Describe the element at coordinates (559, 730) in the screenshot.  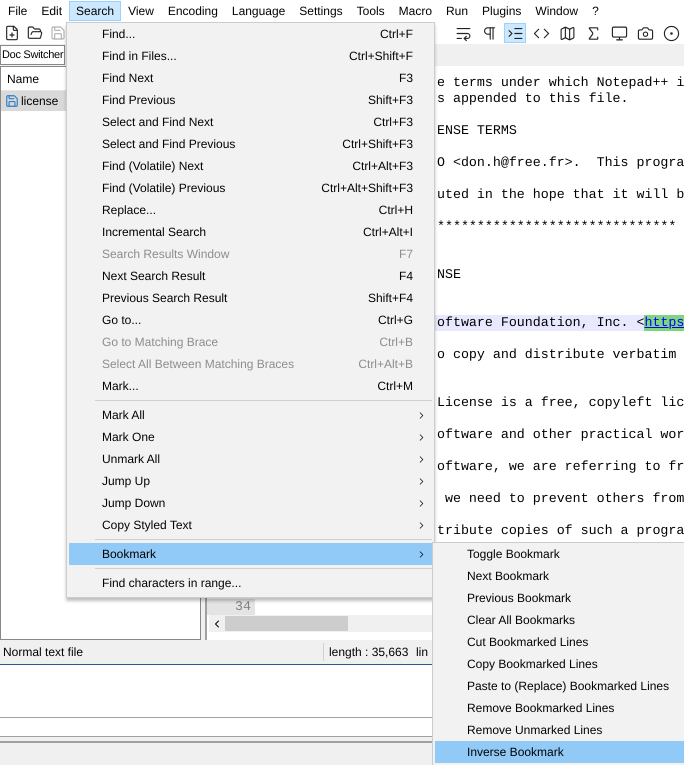
I see `menu-item: Remove Unmarked Lines` at that location.